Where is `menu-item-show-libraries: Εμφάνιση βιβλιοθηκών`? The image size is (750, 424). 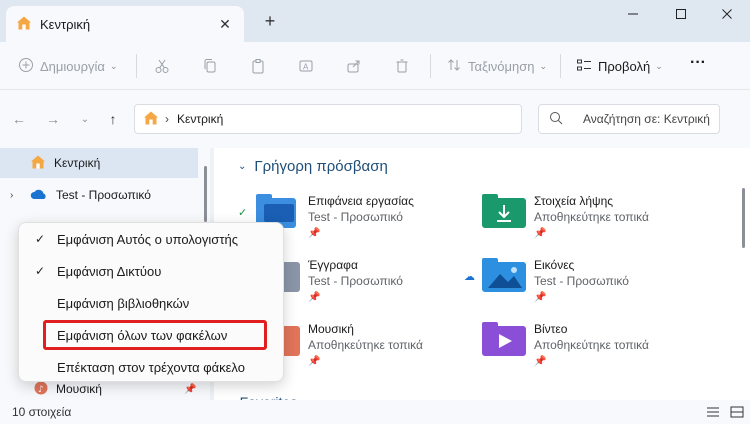 menu-item-show-libraries: Εμφάνιση βιβλιοθηκών is located at coordinates (152, 303).